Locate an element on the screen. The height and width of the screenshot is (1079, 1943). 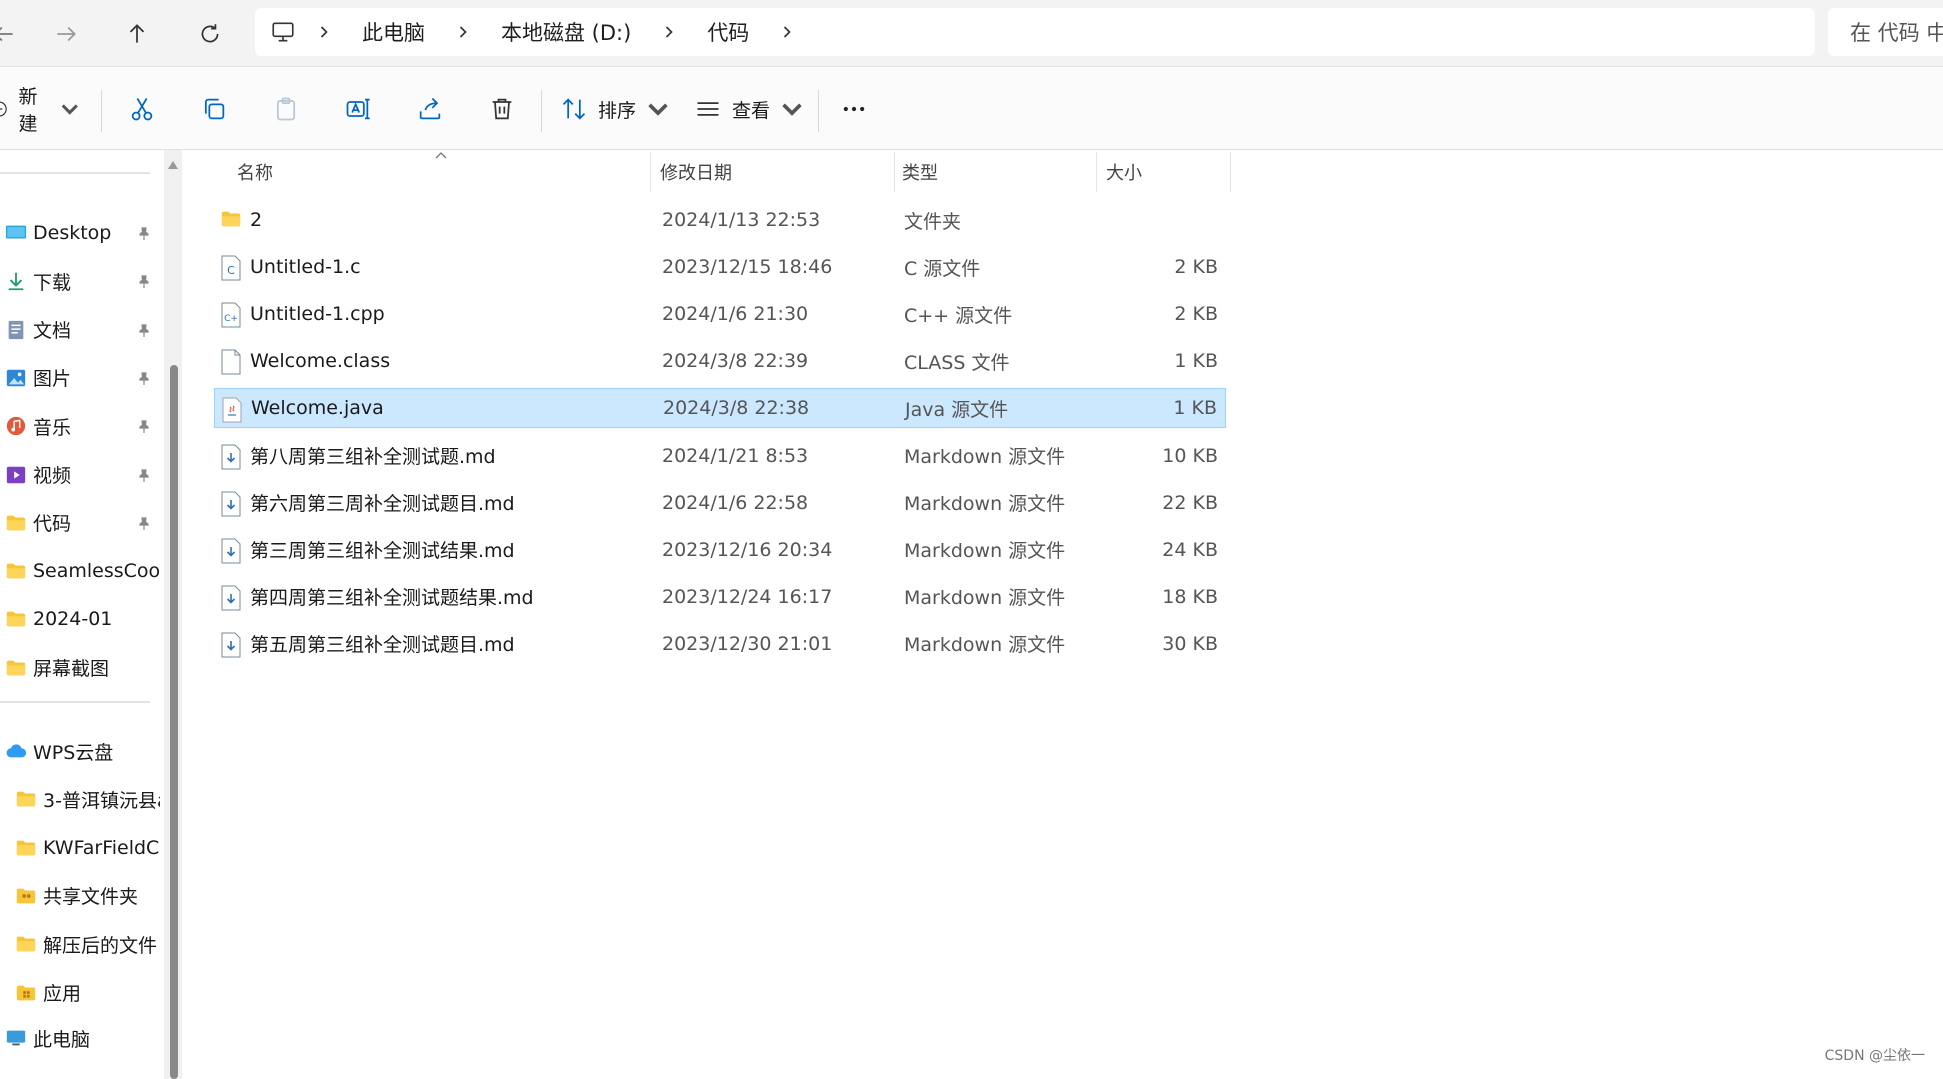
file-name: 第三周第三组补全测试结果.md is located at coordinates (382, 551).